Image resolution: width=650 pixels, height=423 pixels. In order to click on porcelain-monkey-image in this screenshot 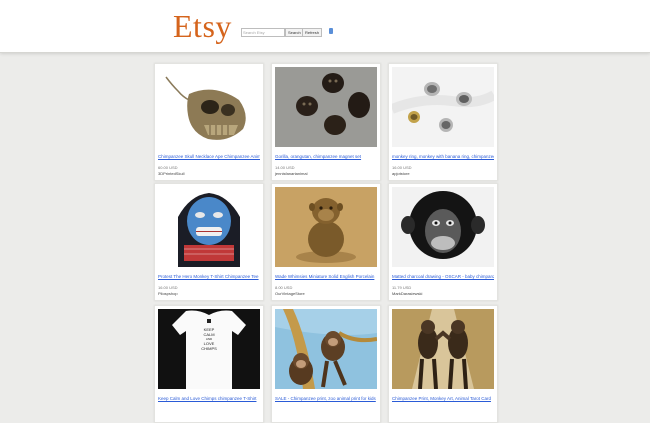, I will do `click(326, 227)`.